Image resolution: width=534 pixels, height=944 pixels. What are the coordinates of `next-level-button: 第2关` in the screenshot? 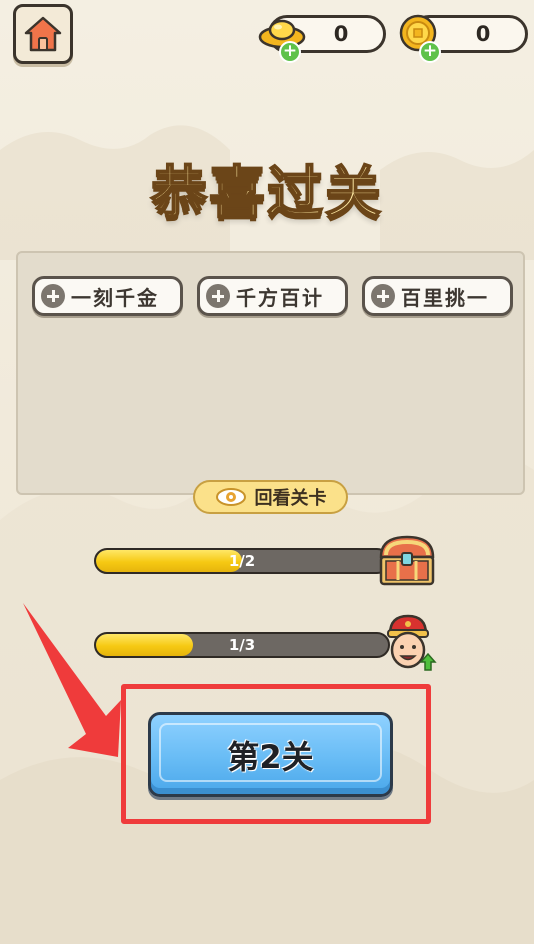 It's located at (270, 754).